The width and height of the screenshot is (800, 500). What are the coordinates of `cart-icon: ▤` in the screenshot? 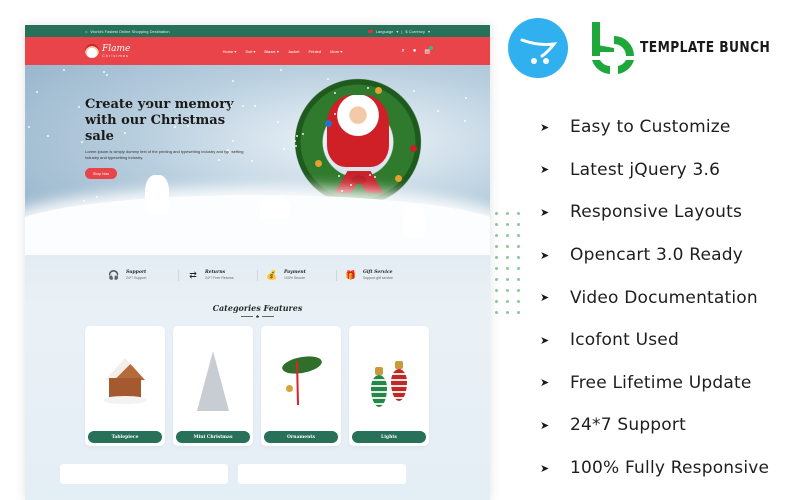 It's located at (428, 50).